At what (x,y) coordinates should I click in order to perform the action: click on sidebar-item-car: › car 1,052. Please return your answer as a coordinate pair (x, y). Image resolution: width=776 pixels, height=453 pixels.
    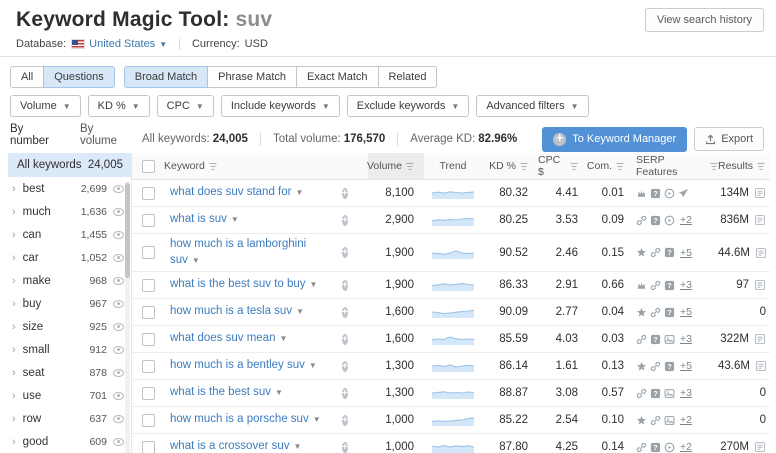
    Looking at the image, I should click on (69, 257).